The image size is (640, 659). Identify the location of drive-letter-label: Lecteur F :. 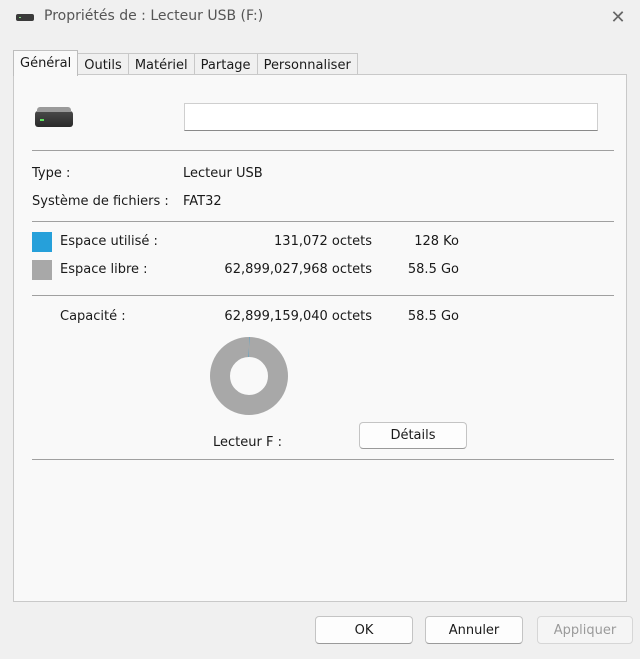
(247, 442).